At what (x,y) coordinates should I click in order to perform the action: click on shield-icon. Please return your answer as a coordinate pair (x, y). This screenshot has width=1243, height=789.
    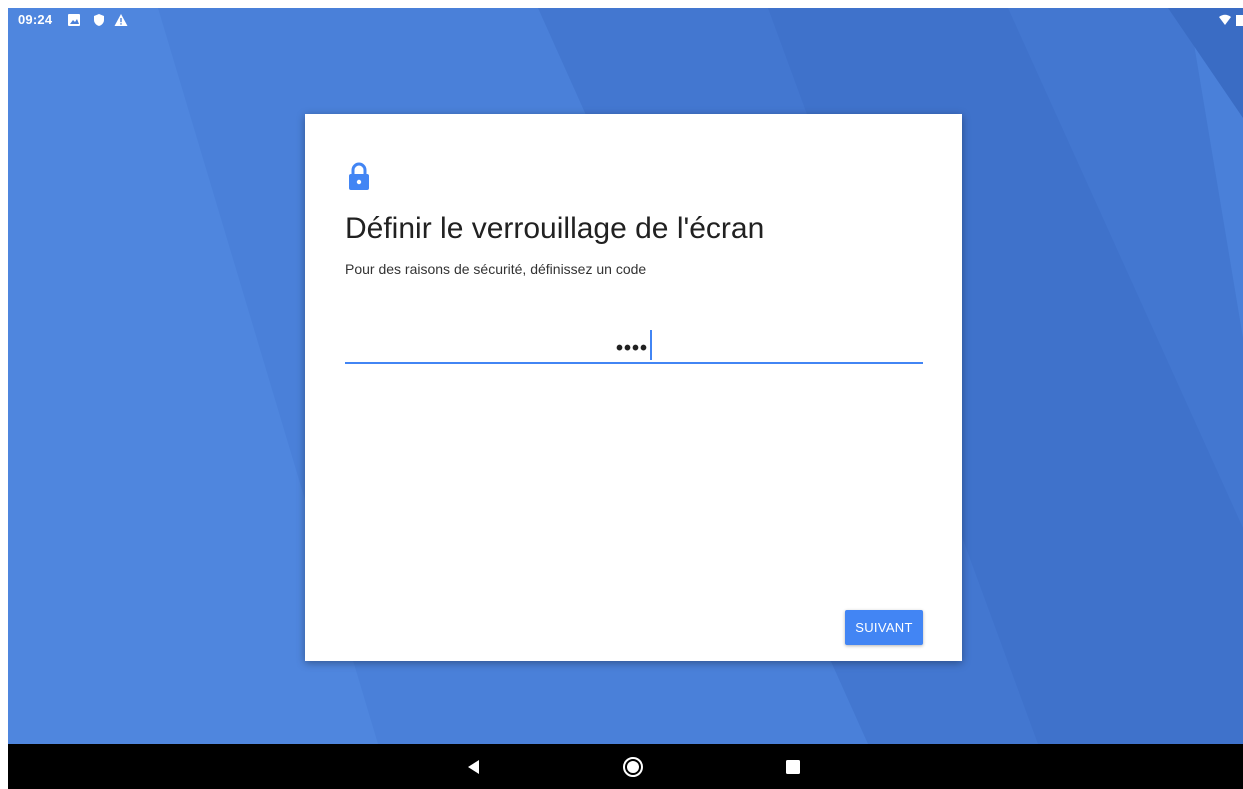
    Looking at the image, I should click on (99, 20).